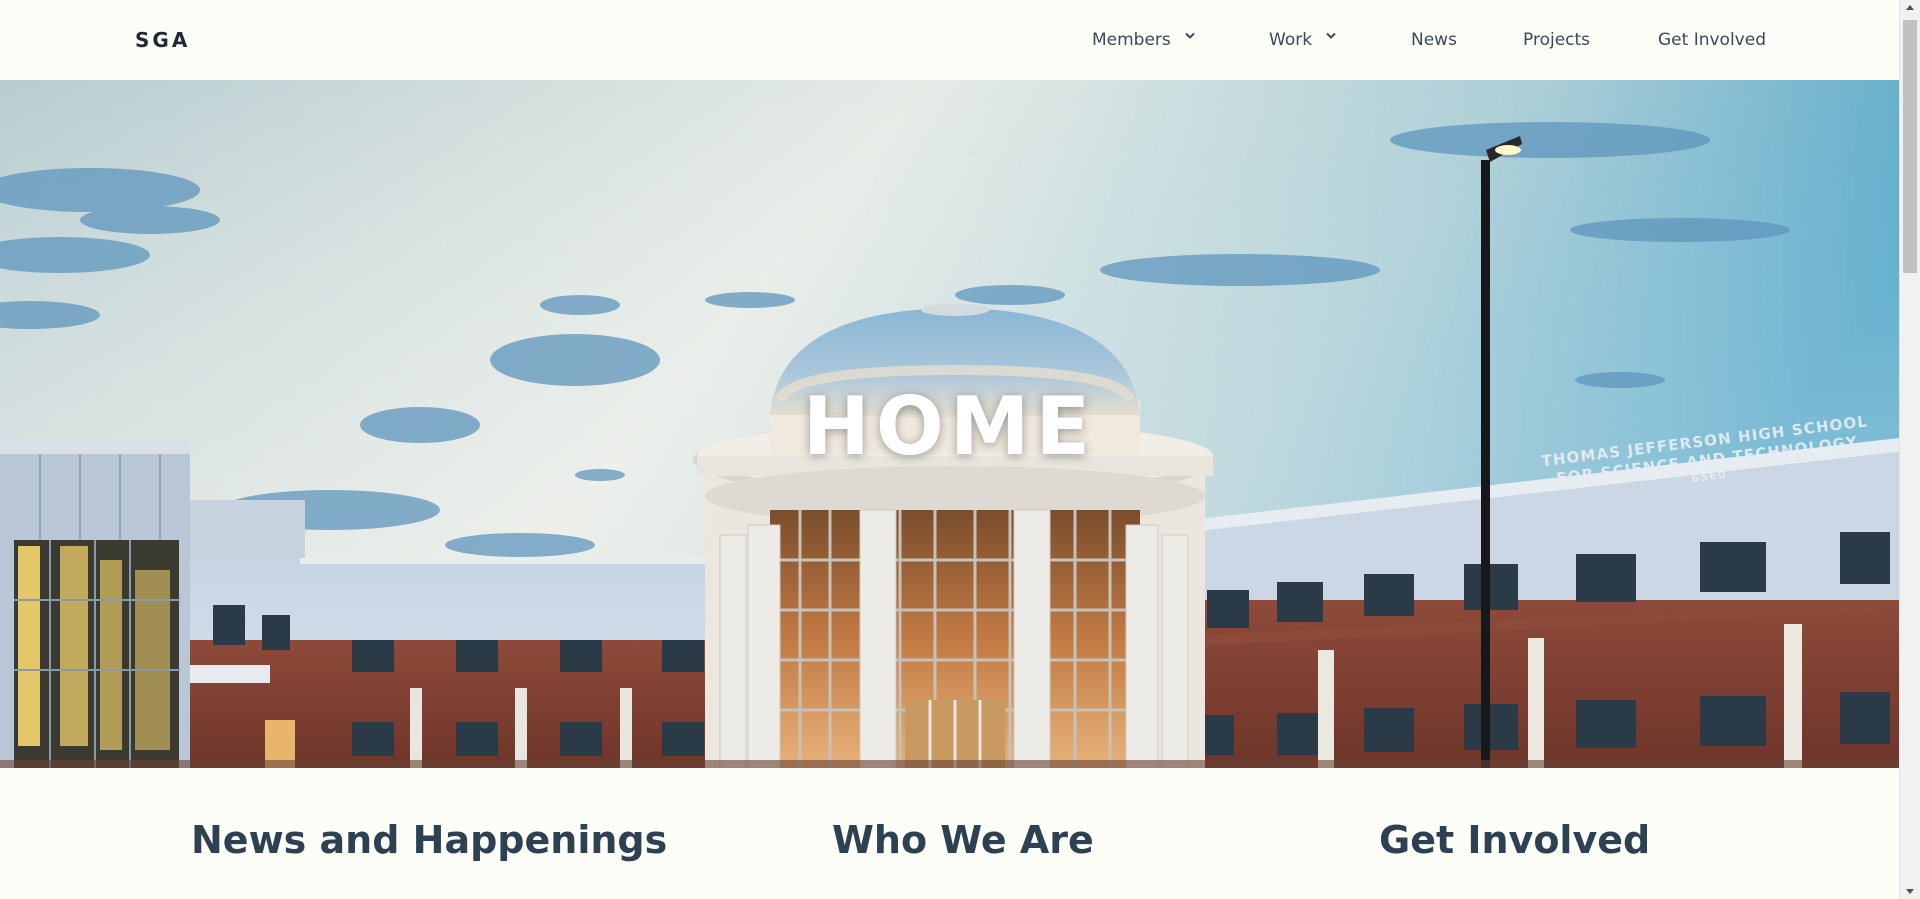  Describe the element at coordinates (1910, 891) in the screenshot. I see `scroll-down-arrow-icon` at that location.